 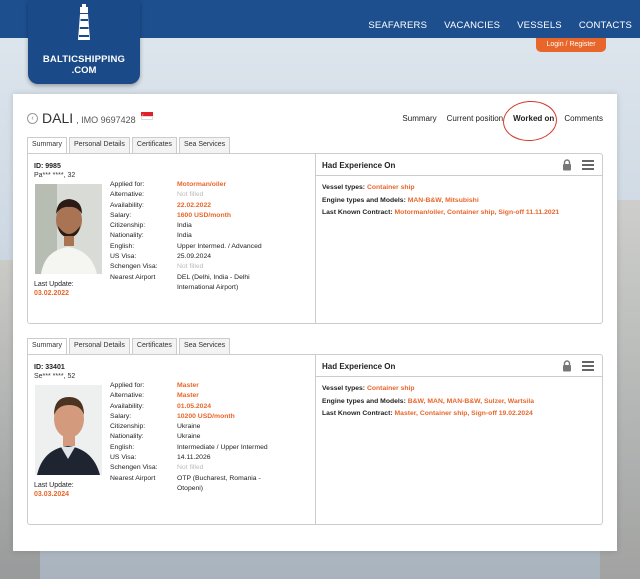 I want to click on singapore-flag-icon: ☾, so click(x=146, y=116).